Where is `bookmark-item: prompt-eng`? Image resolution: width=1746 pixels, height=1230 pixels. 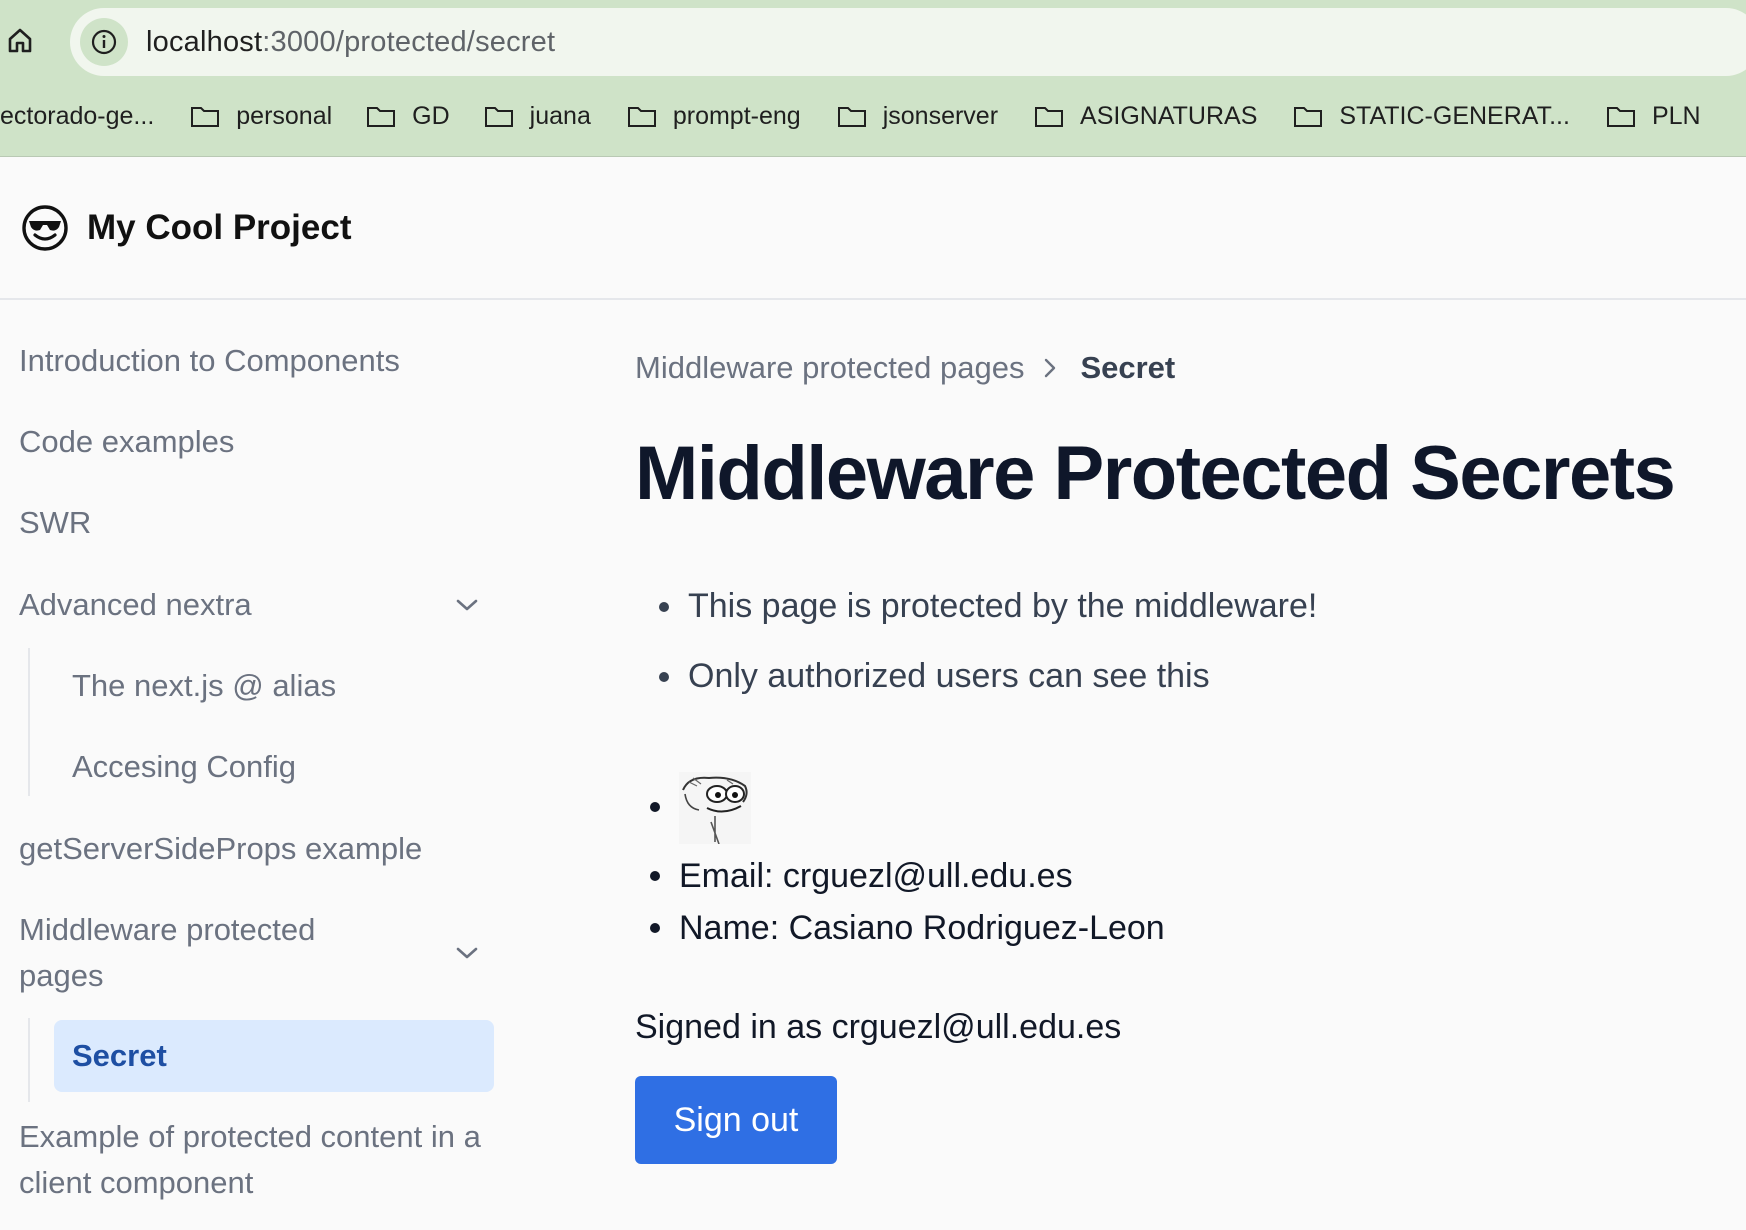
bookmark-item: prompt-eng is located at coordinates (714, 116).